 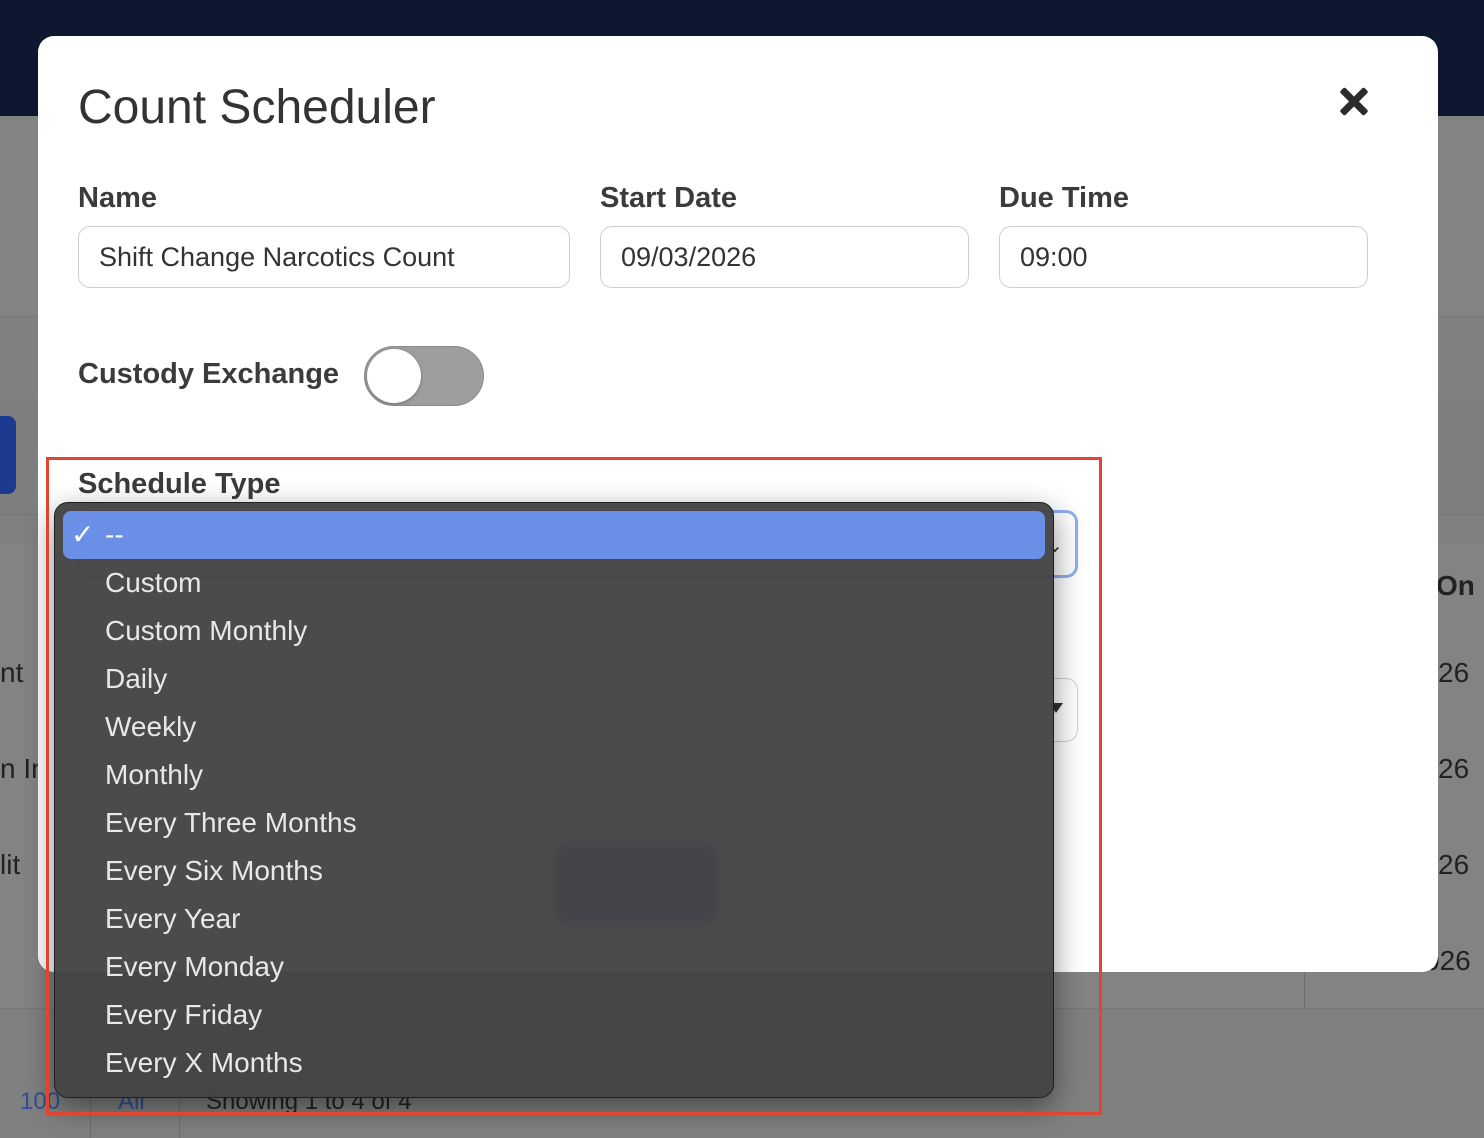 I want to click on name-input, so click(x=324, y=257).